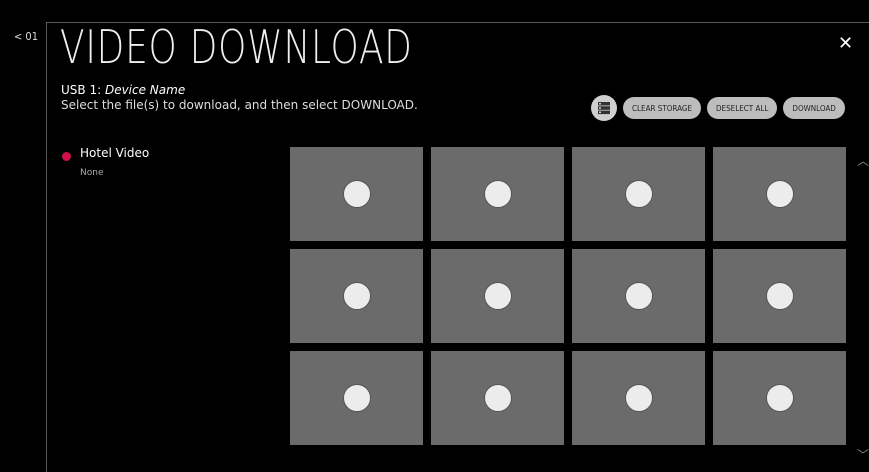 The width and height of the screenshot is (869, 472). What do you see at coordinates (863, 454) in the screenshot?
I see `chevron-down-icon: ﹀` at bounding box center [863, 454].